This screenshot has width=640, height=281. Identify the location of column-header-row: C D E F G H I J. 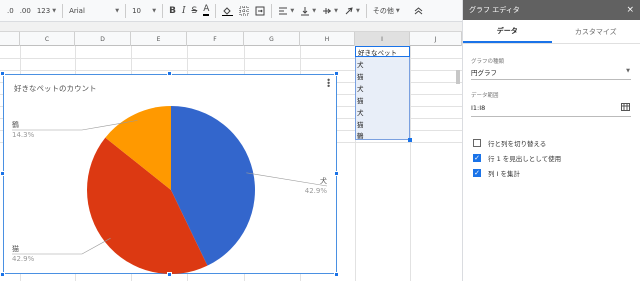
(231, 39).